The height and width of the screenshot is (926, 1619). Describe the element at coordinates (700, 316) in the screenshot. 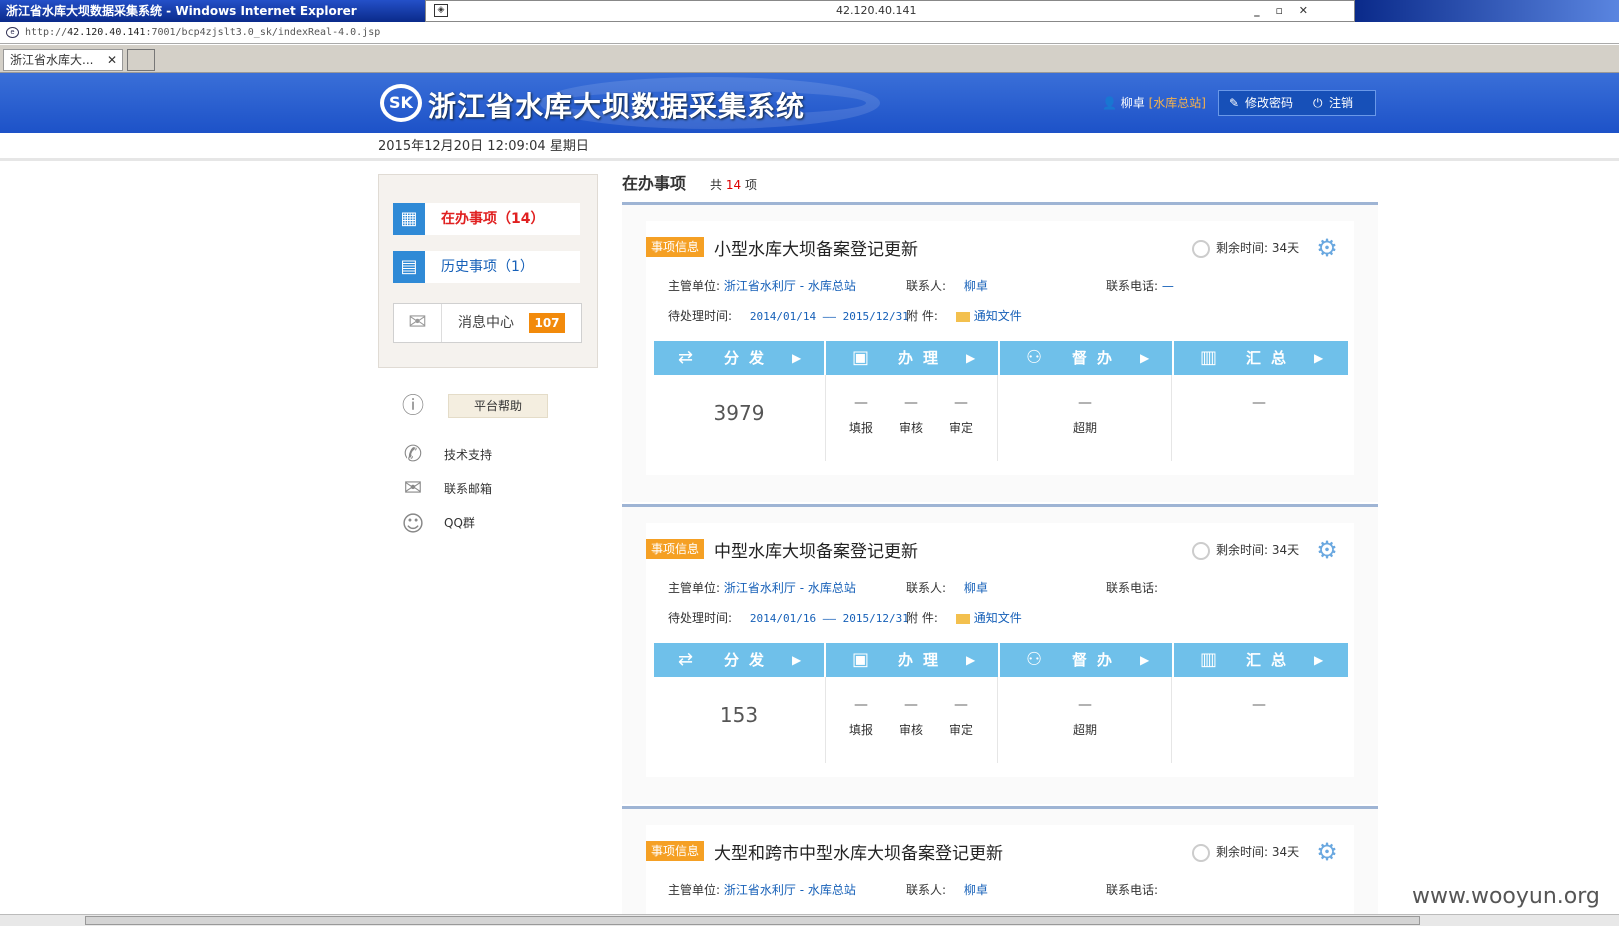

I see `time-label: 待处理时间:` at that location.